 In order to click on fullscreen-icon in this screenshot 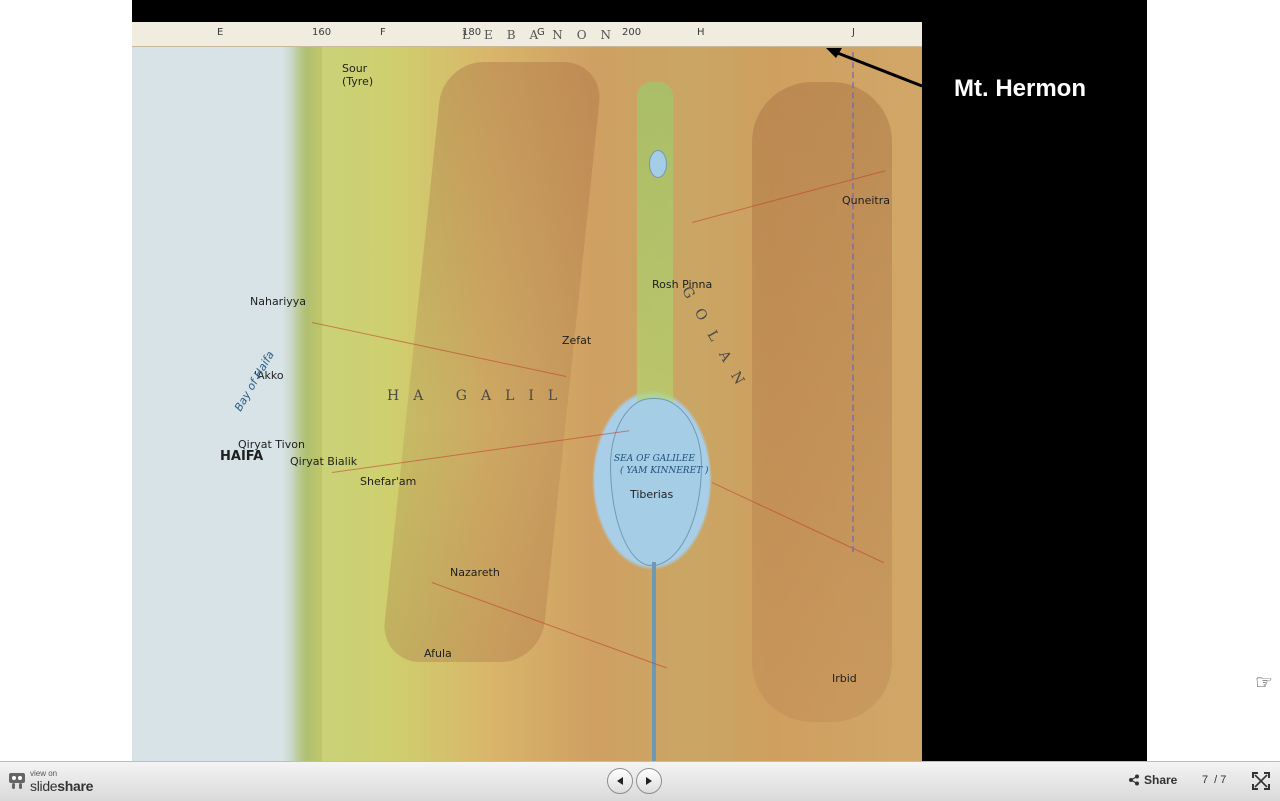, I will do `click(1261, 781)`.